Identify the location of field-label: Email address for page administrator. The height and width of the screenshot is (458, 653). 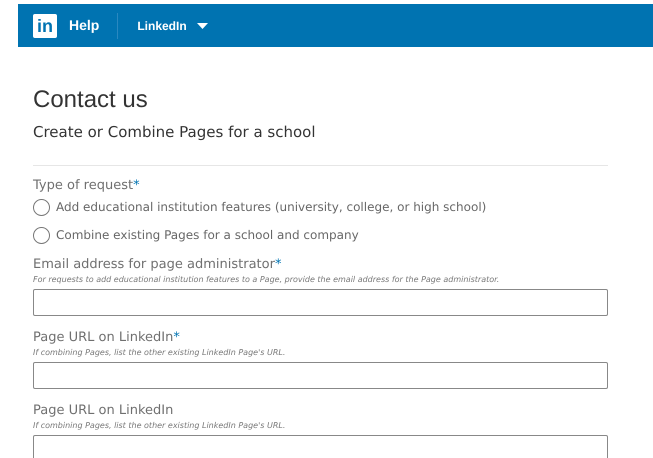
(154, 265).